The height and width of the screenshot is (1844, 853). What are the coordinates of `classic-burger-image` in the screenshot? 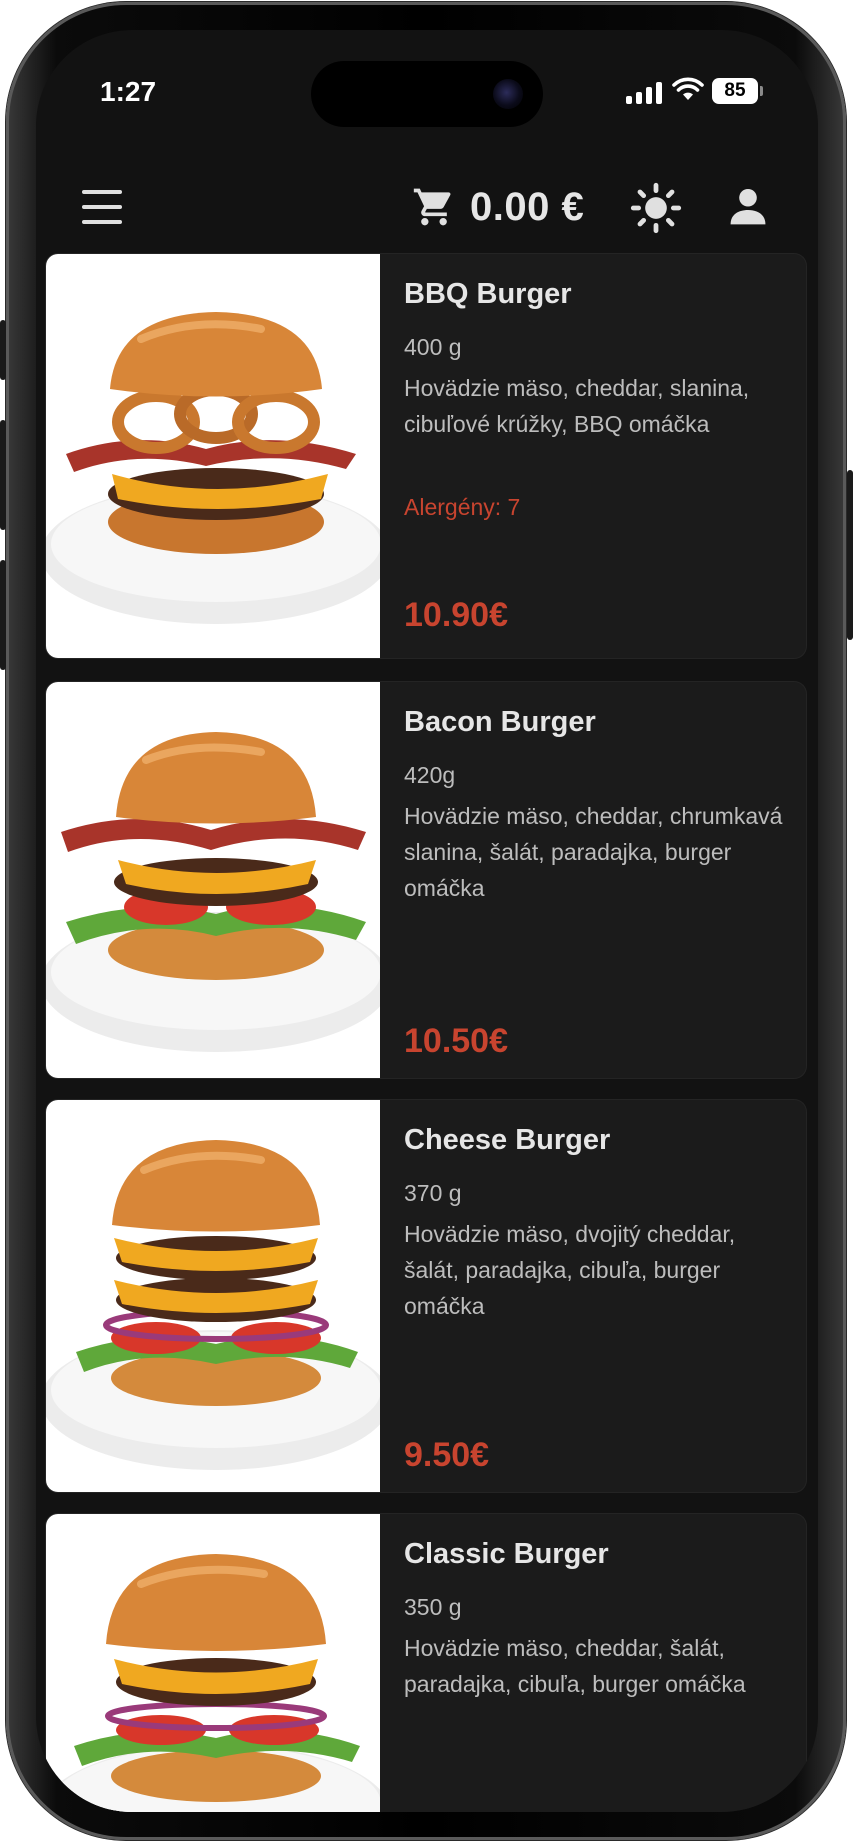 It's located at (213, 1663).